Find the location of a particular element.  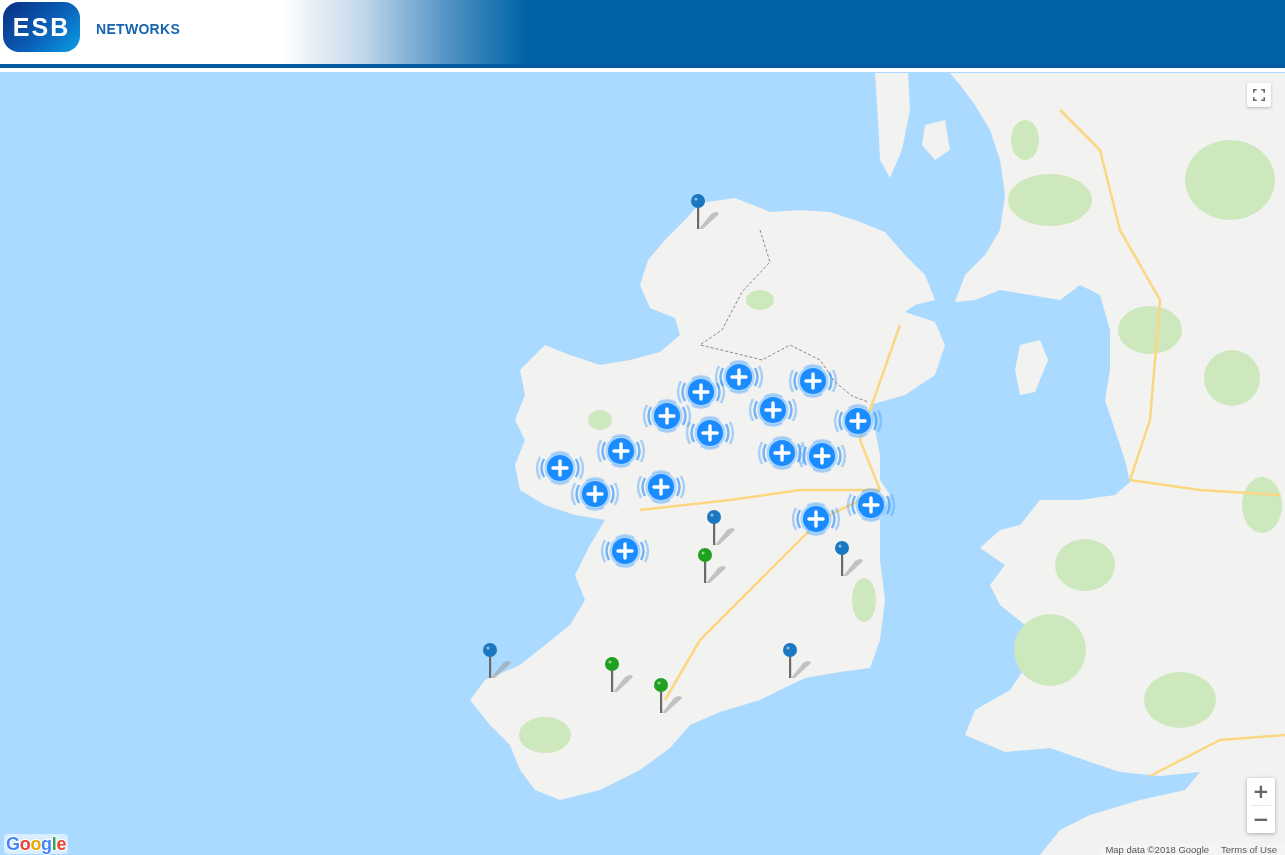

google-logo: Google is located at coordinates (36, 844).